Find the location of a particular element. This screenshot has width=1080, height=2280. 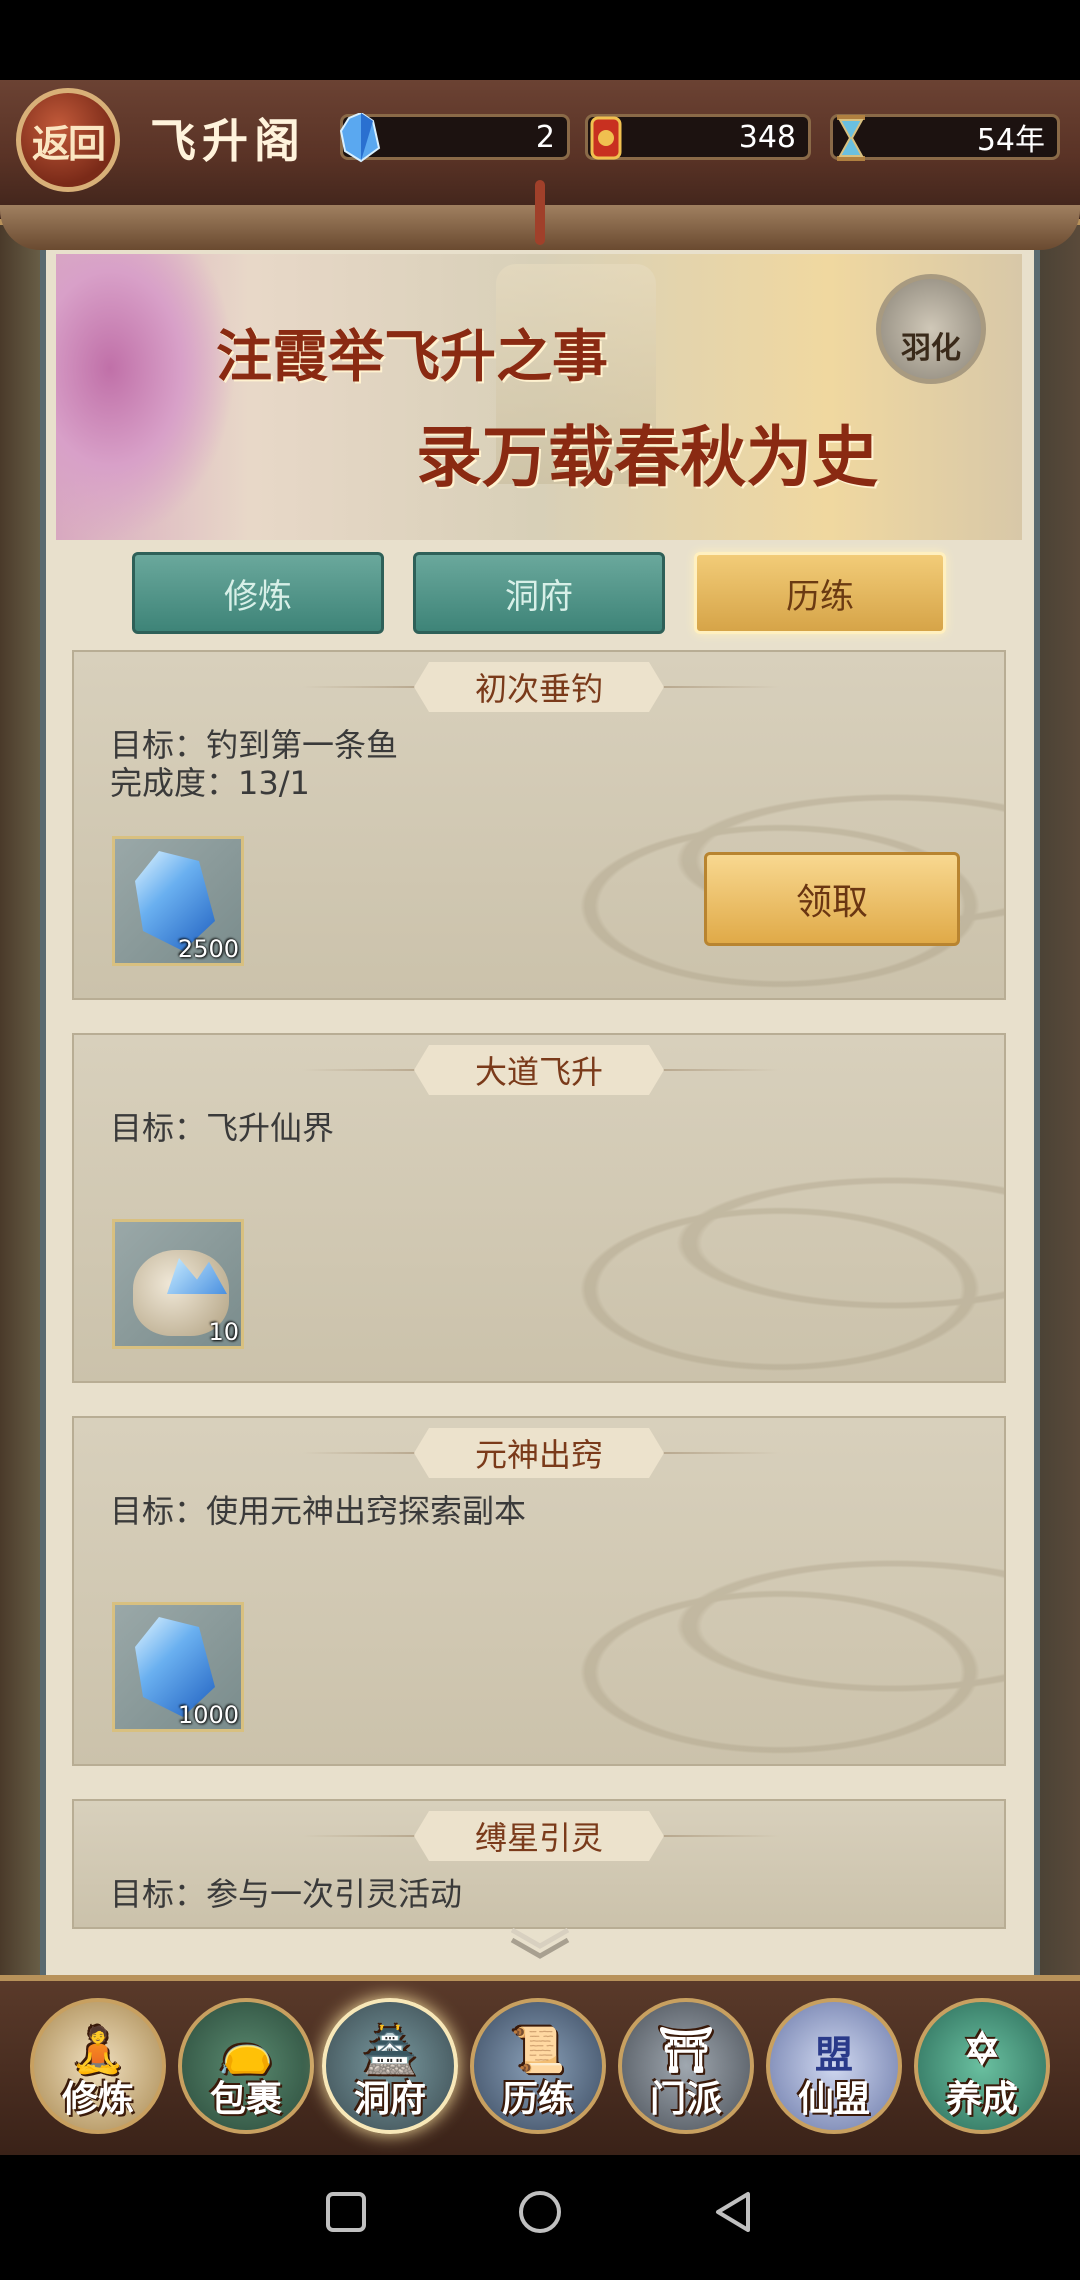

nav-sect: ⛩ 门派 is located at coordinates (686, 2066).